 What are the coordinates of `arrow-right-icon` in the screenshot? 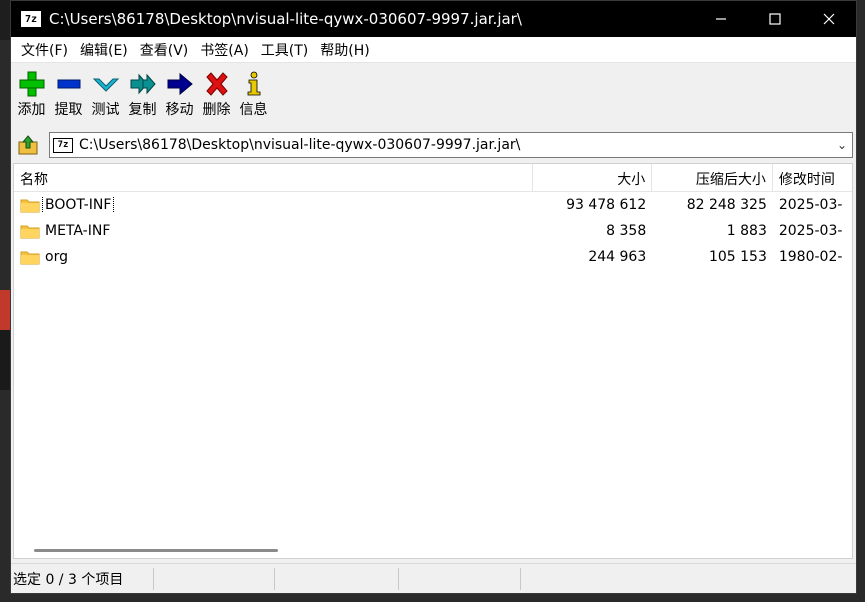 It's located at (180, 84).